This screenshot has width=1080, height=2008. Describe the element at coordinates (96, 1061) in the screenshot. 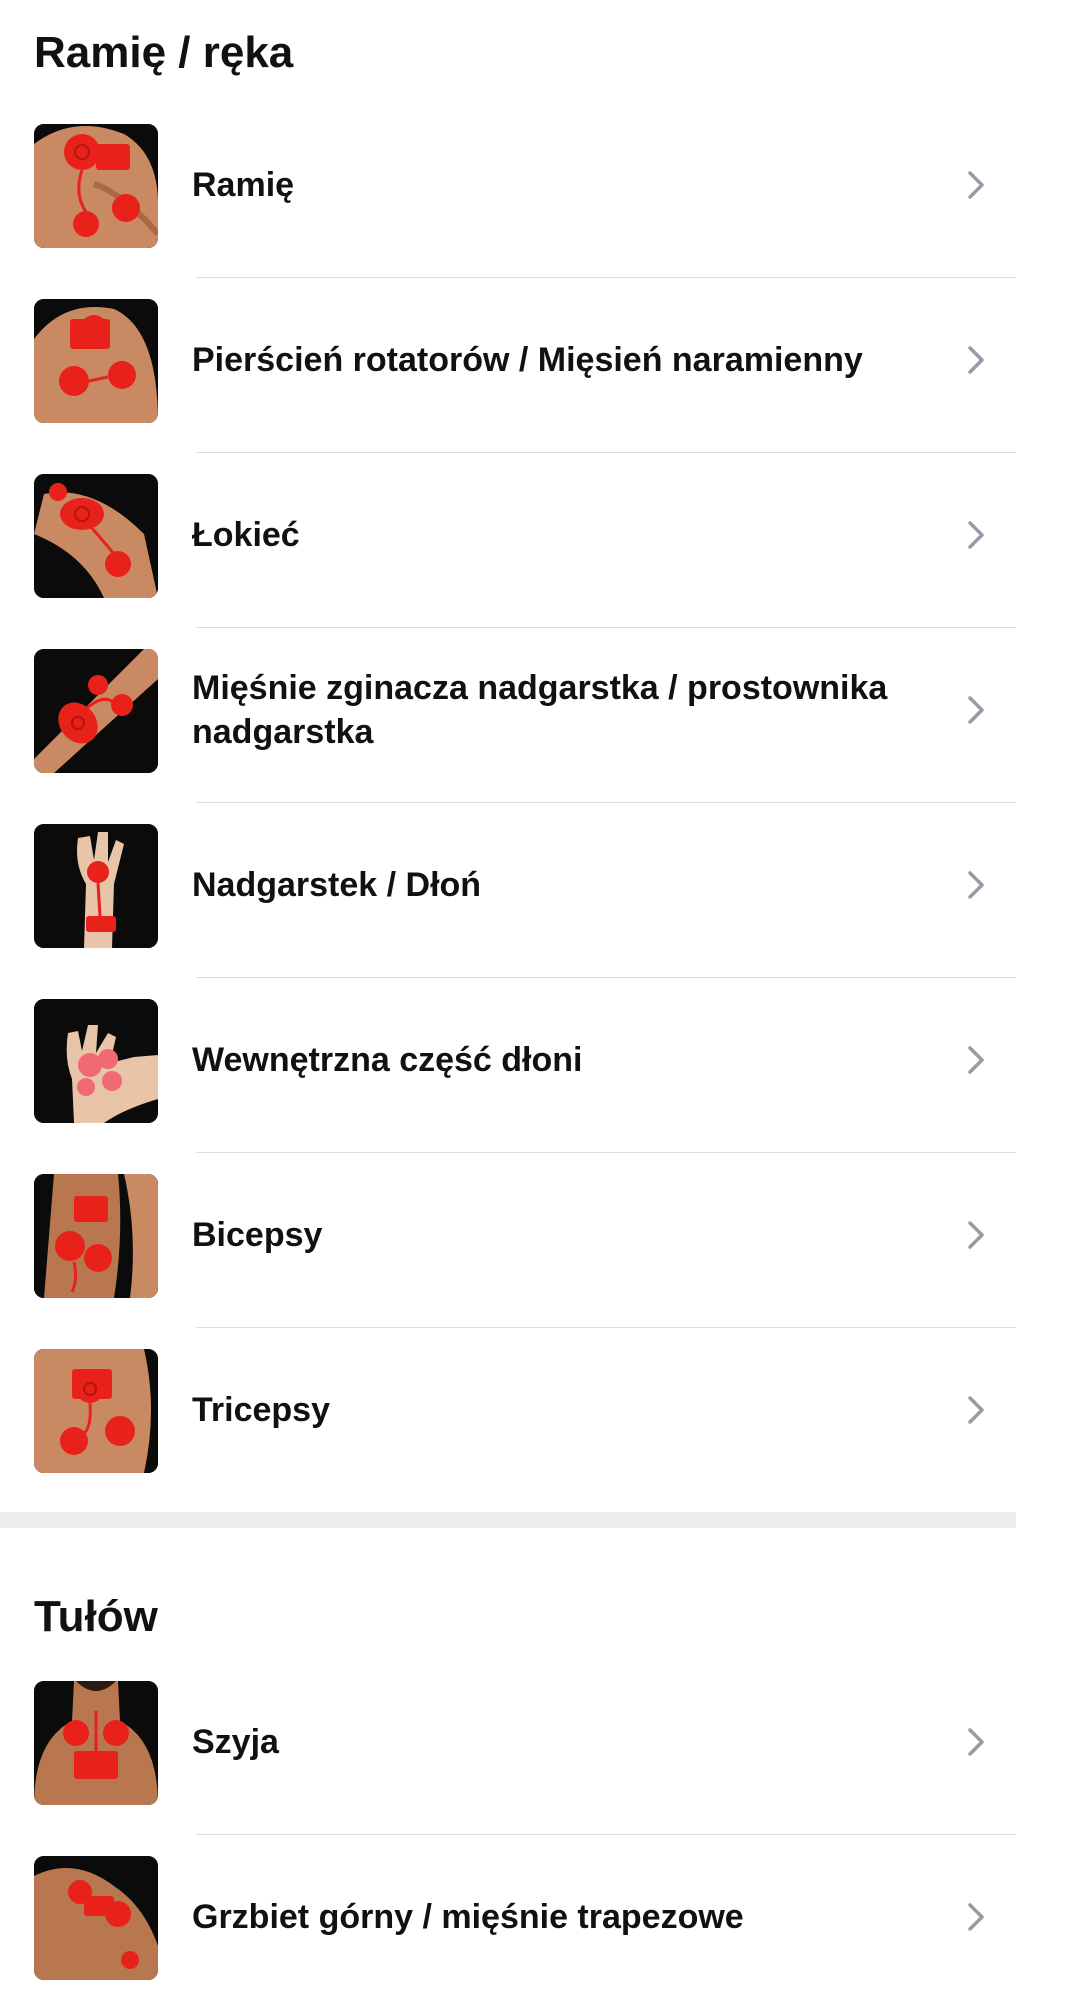

I see `palm-electrode-photo-icon` at that location.